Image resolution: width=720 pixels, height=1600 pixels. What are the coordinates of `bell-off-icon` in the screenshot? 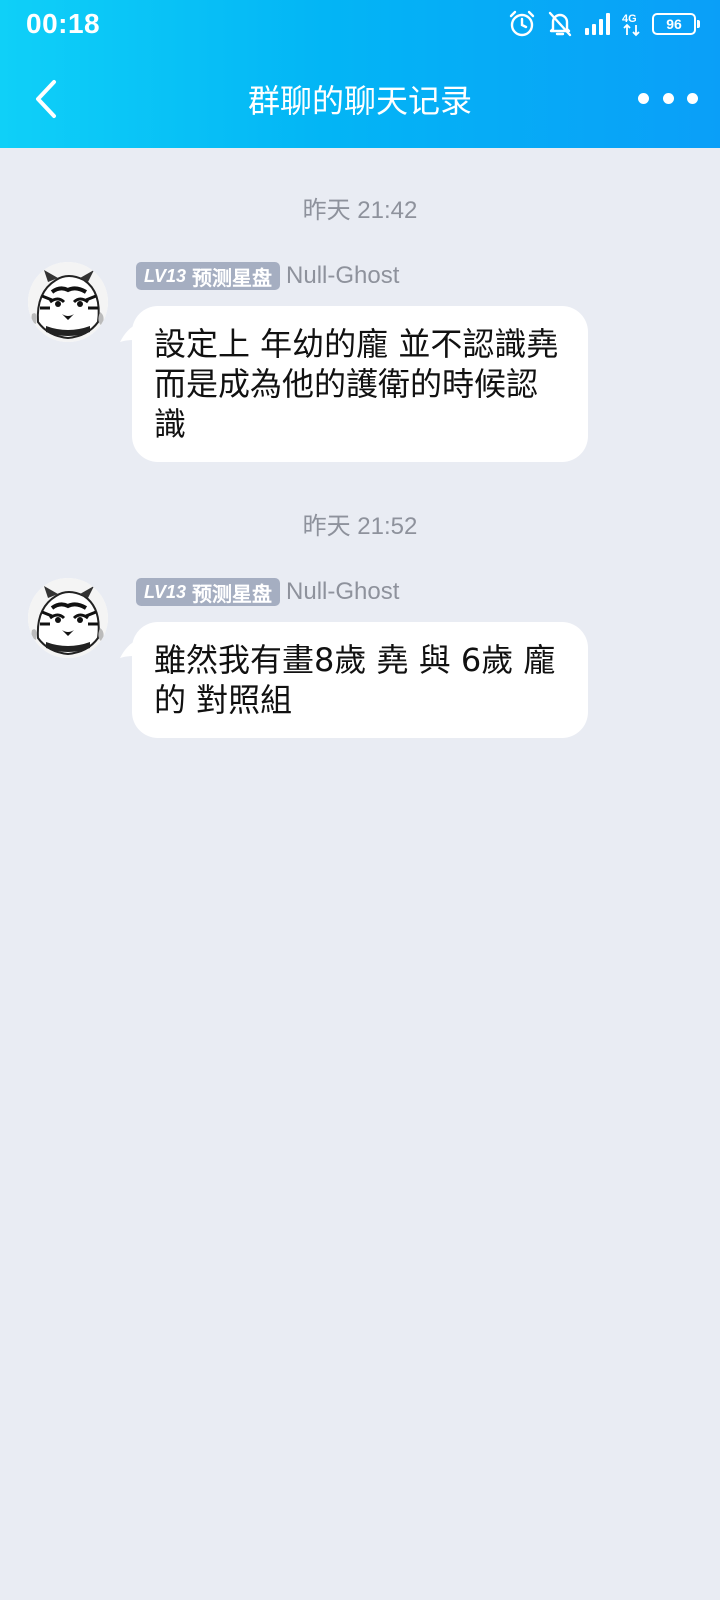 It's located at (560, 24).